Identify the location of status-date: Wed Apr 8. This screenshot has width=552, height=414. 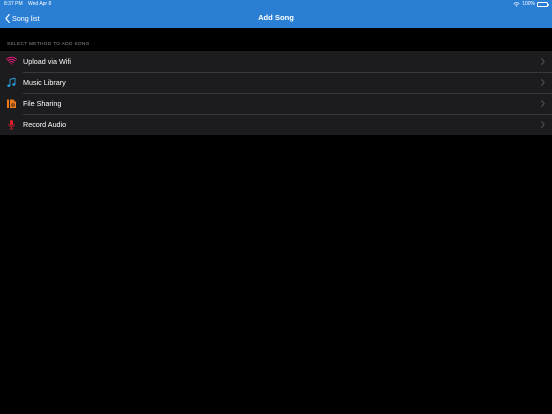
(40, 4).